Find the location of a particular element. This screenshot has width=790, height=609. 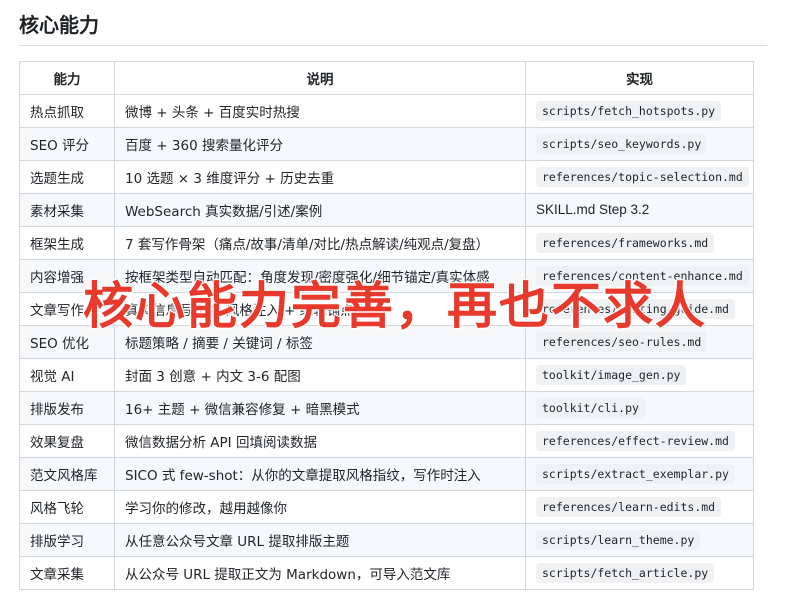

implementation-path: references/content-enhance.md is located at coordinates (642, 276).